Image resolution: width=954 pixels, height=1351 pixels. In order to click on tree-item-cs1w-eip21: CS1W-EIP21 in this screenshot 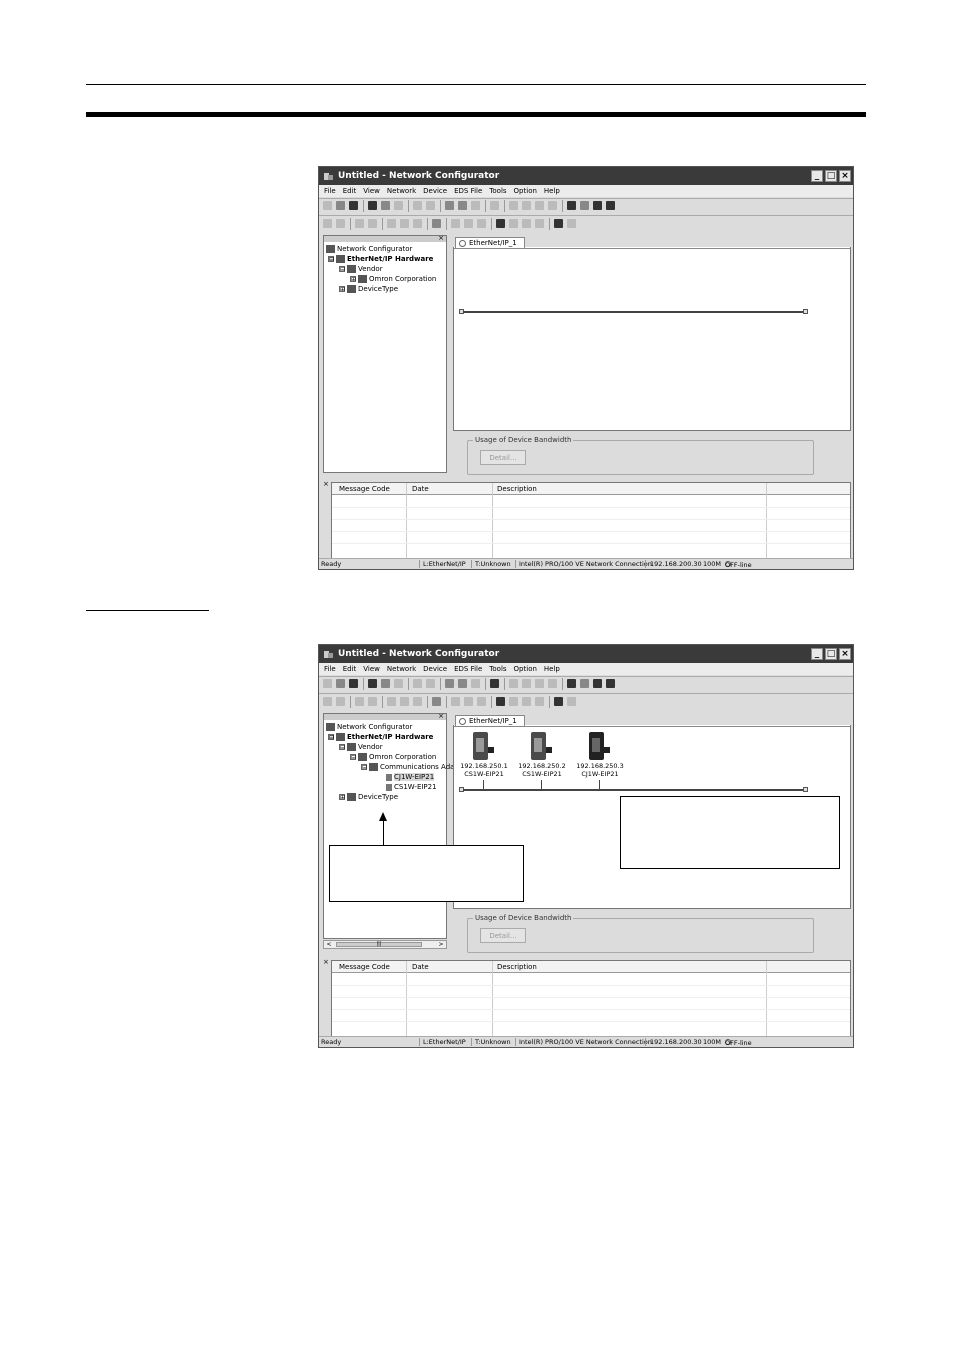, I will do `click(411, 787)`.